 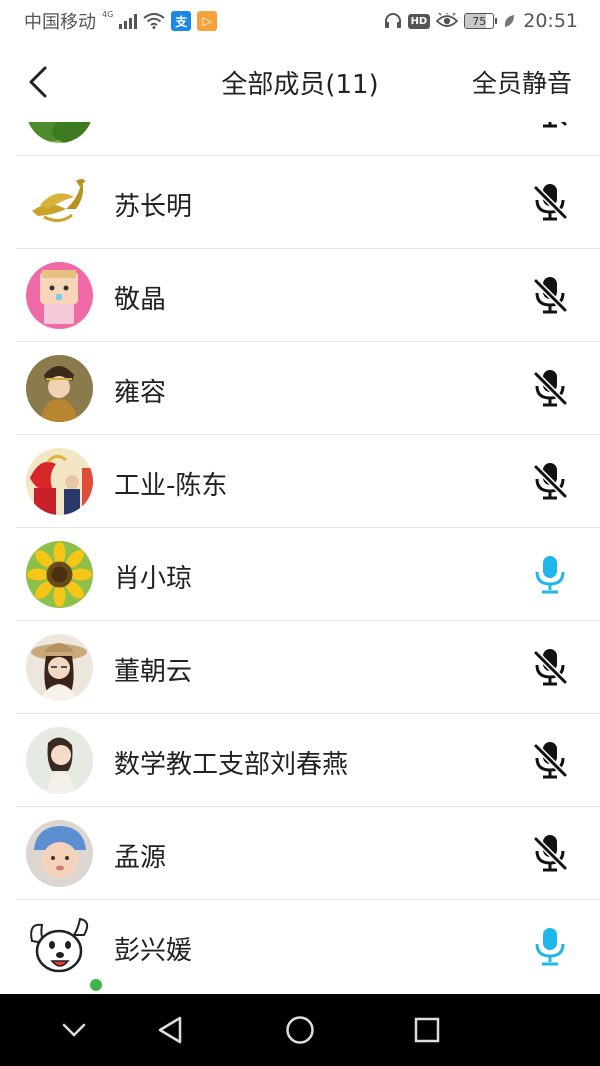 What do you see at coordinates (153, 207) in the screenshot?
I see `member-name: 苏长明` at bounding box center [153, 207].